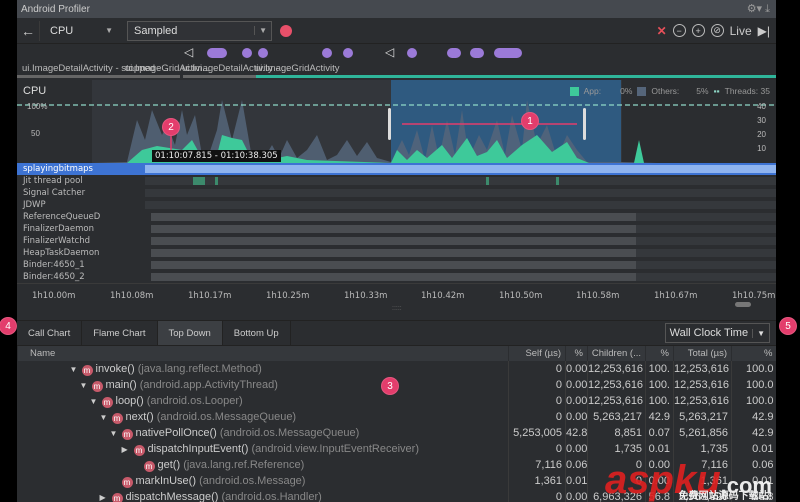  I want to click on reset-zoom-icon: ⊘, so click(717, 30).